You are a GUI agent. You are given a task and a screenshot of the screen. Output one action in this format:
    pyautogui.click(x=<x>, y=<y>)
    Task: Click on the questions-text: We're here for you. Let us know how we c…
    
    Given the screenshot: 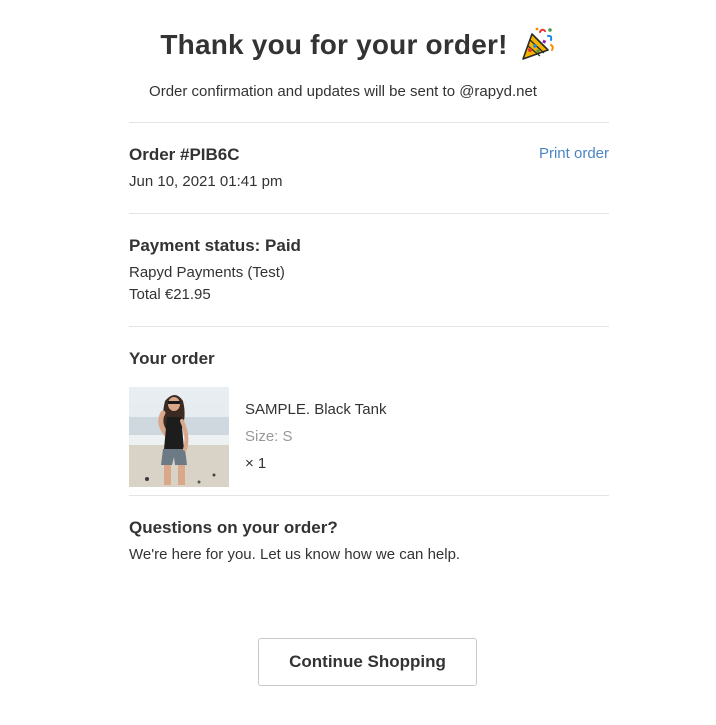 What is the action you would take?
    pyautogui.click(x=295, y=554)
    